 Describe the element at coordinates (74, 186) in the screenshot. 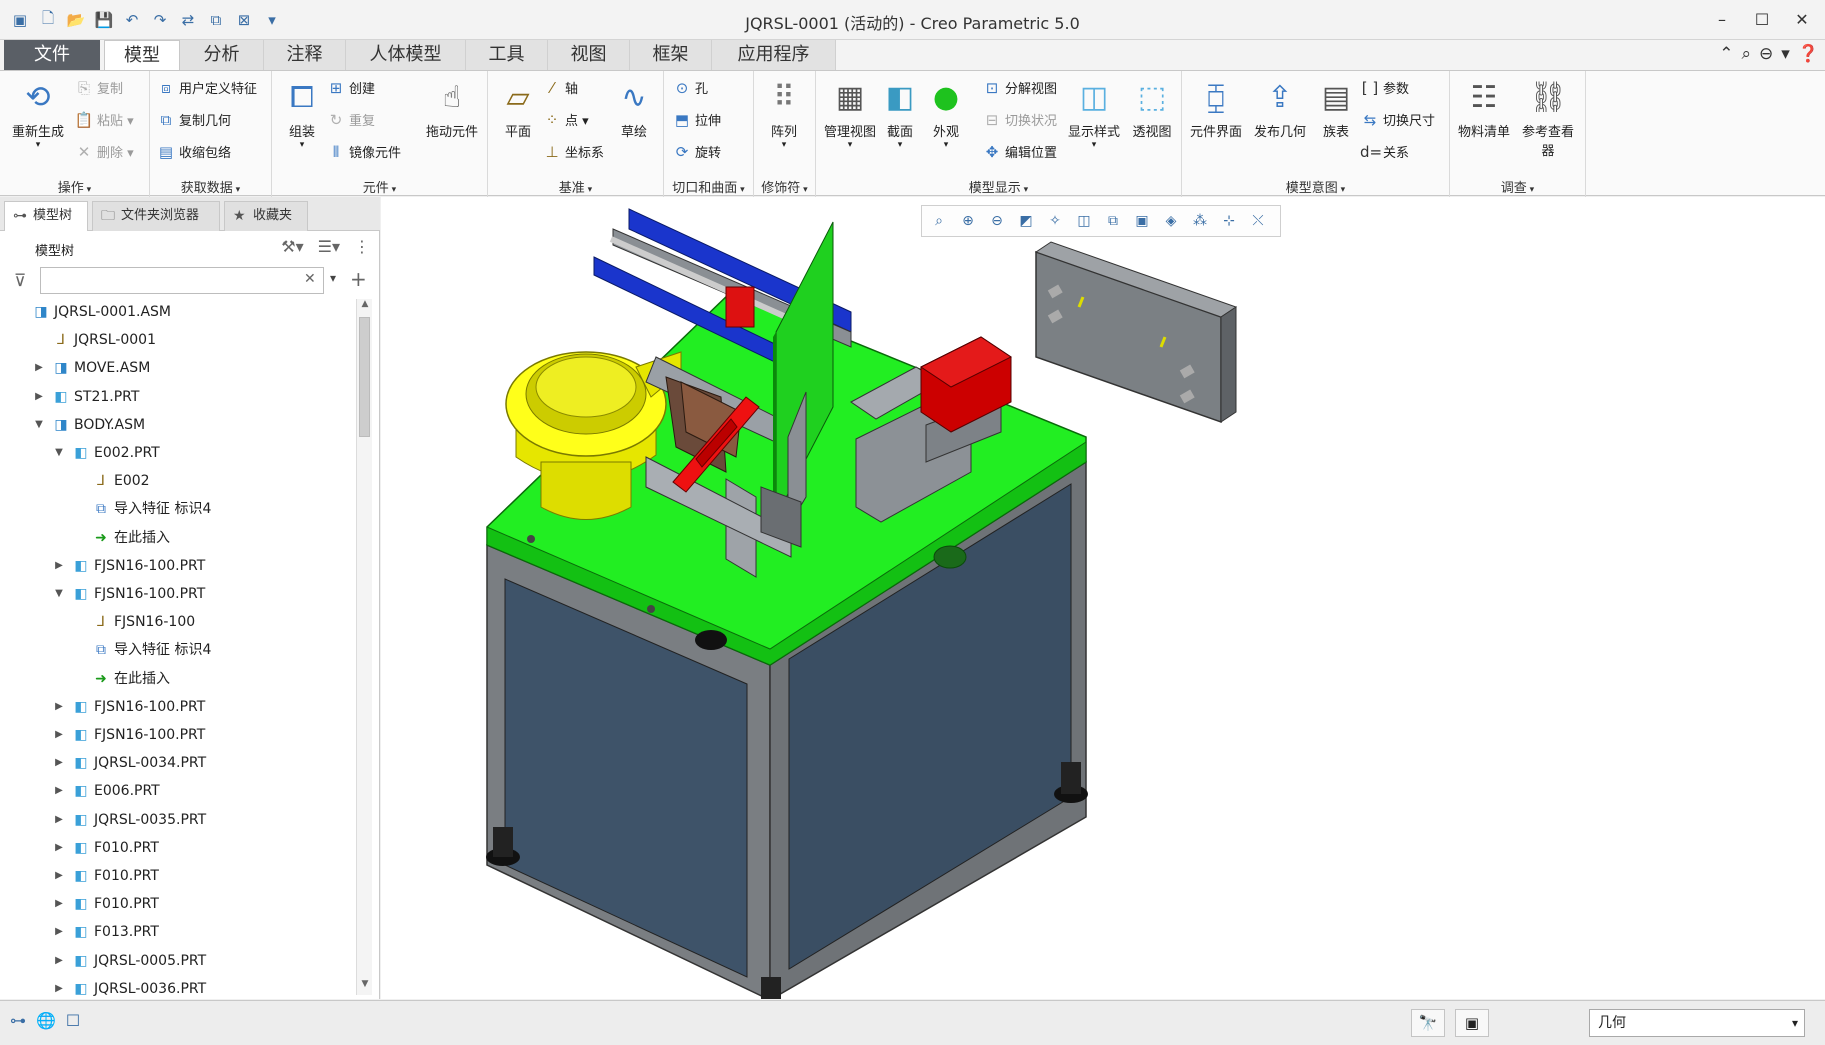

I see `group-label-operations: 操作` at that location.